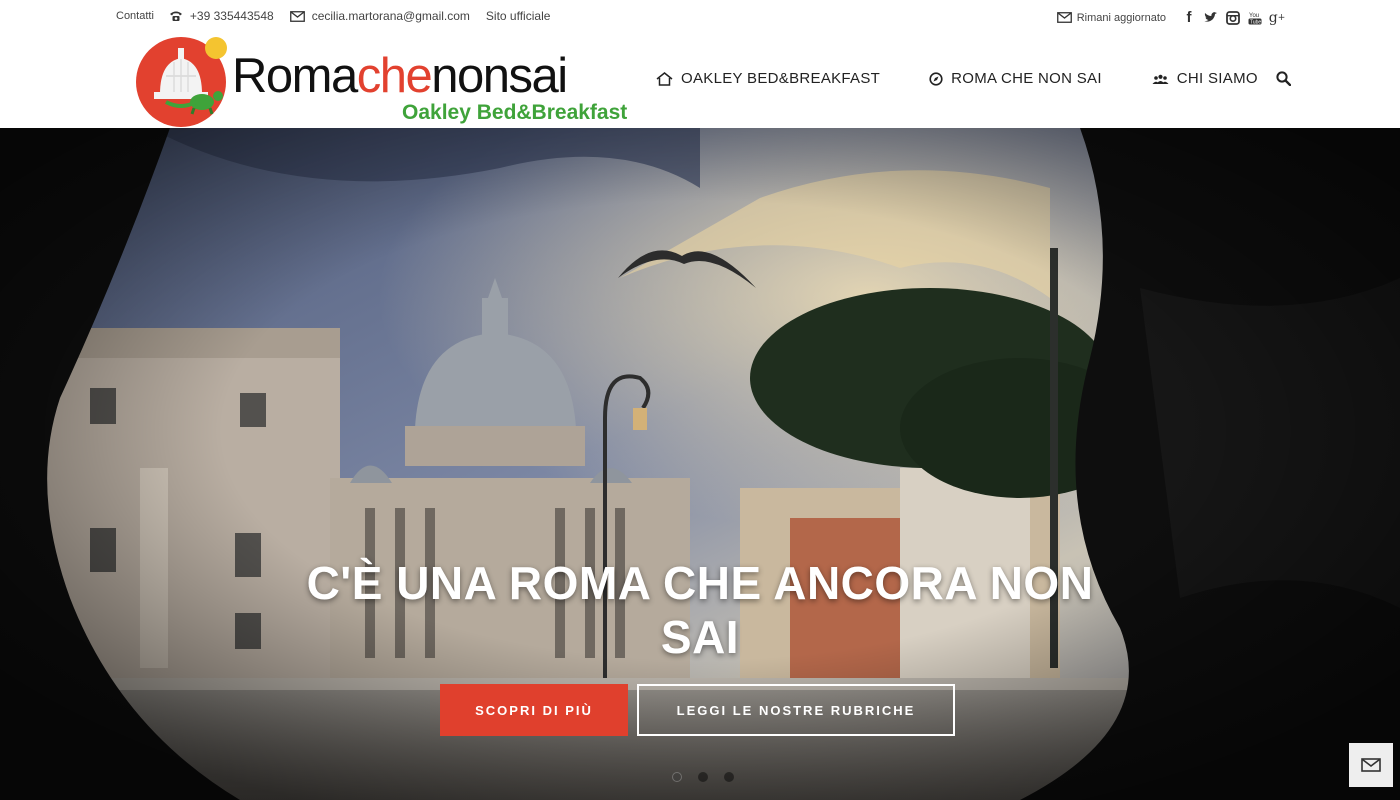 The width and height of the screenshot is (1400, 800). Describe the element at coordinates (664, 78) in the screenshot. I see `home-icon` at that location.